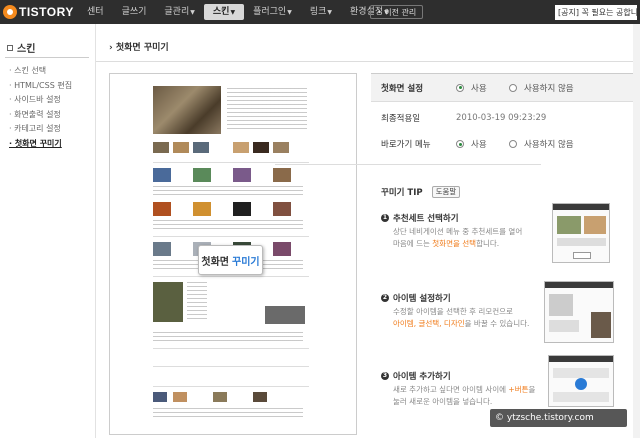 This screenshot has width=640, height=438. I want to click on nav-plugin: 플러그인▼, so click(272, 12).